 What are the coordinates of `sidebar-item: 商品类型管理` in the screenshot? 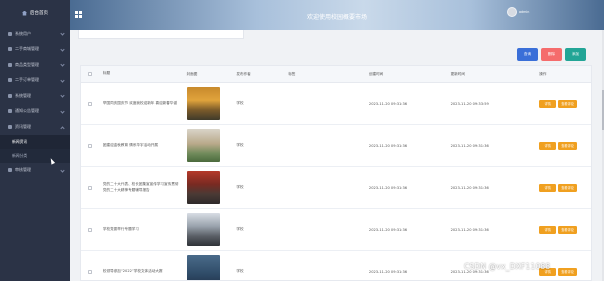 It's located at (35, 65).